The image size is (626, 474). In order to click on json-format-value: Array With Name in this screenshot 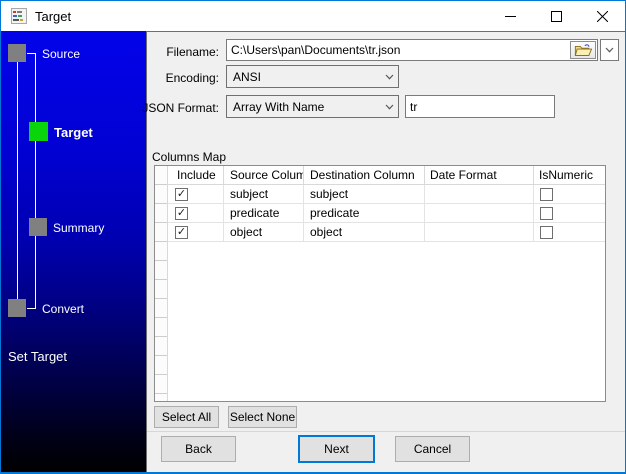, I will do `click(279, 106)`.